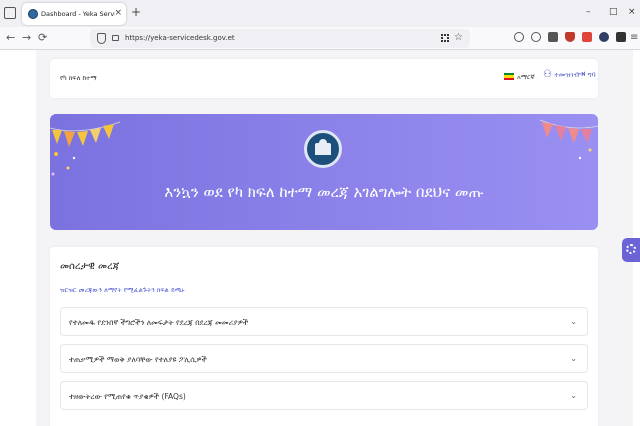 The height and width of the screenshot is (426, 640). I want to click on details-link: ዝርዝር መረጃውን ለማየት የሚፈልጉትን ክፍል ይጫኑ, so click(122, 290).